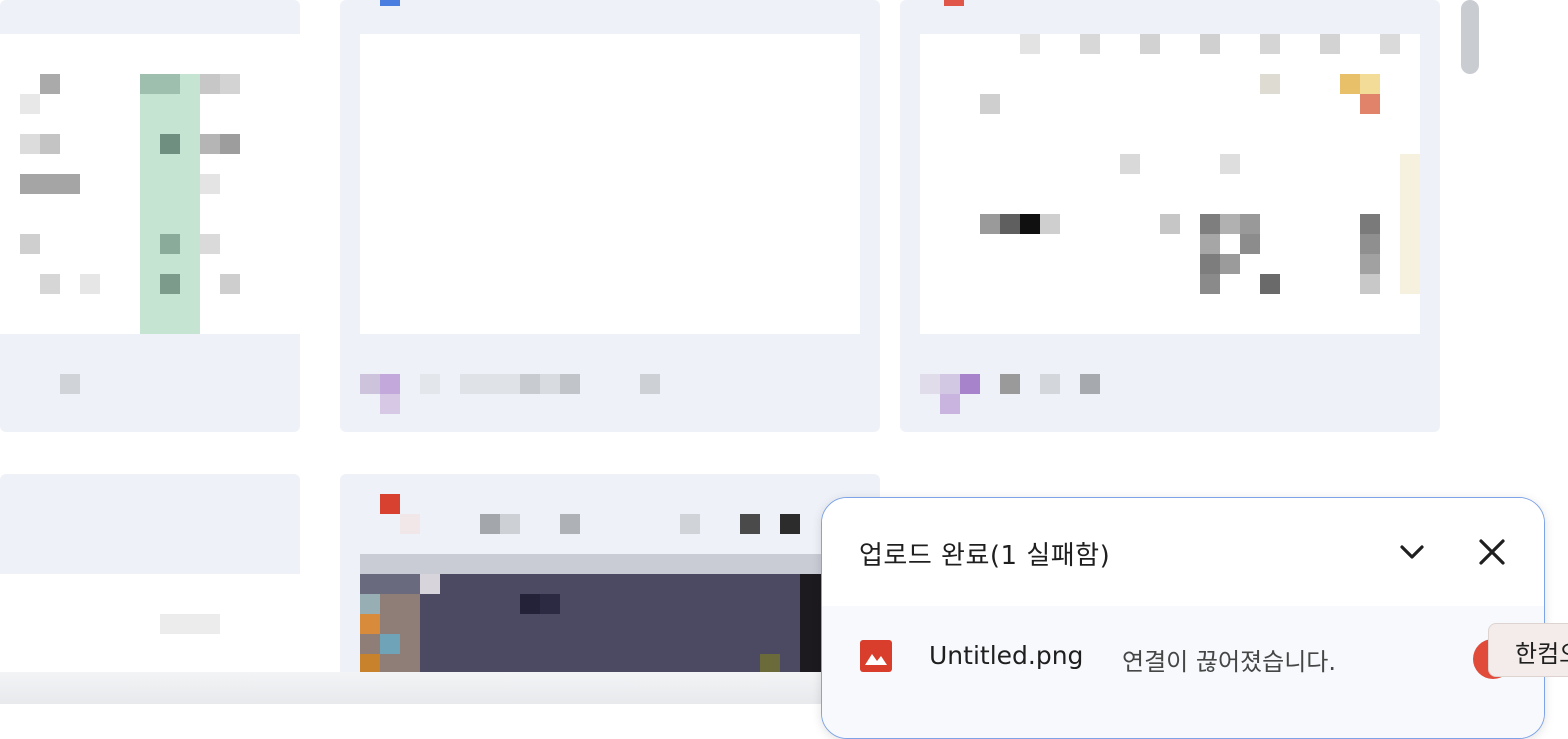 Image resolution: width=1568 pixels, height=739 pixels. I want to click on file-name: Untitled.png, so click(1006, 655).